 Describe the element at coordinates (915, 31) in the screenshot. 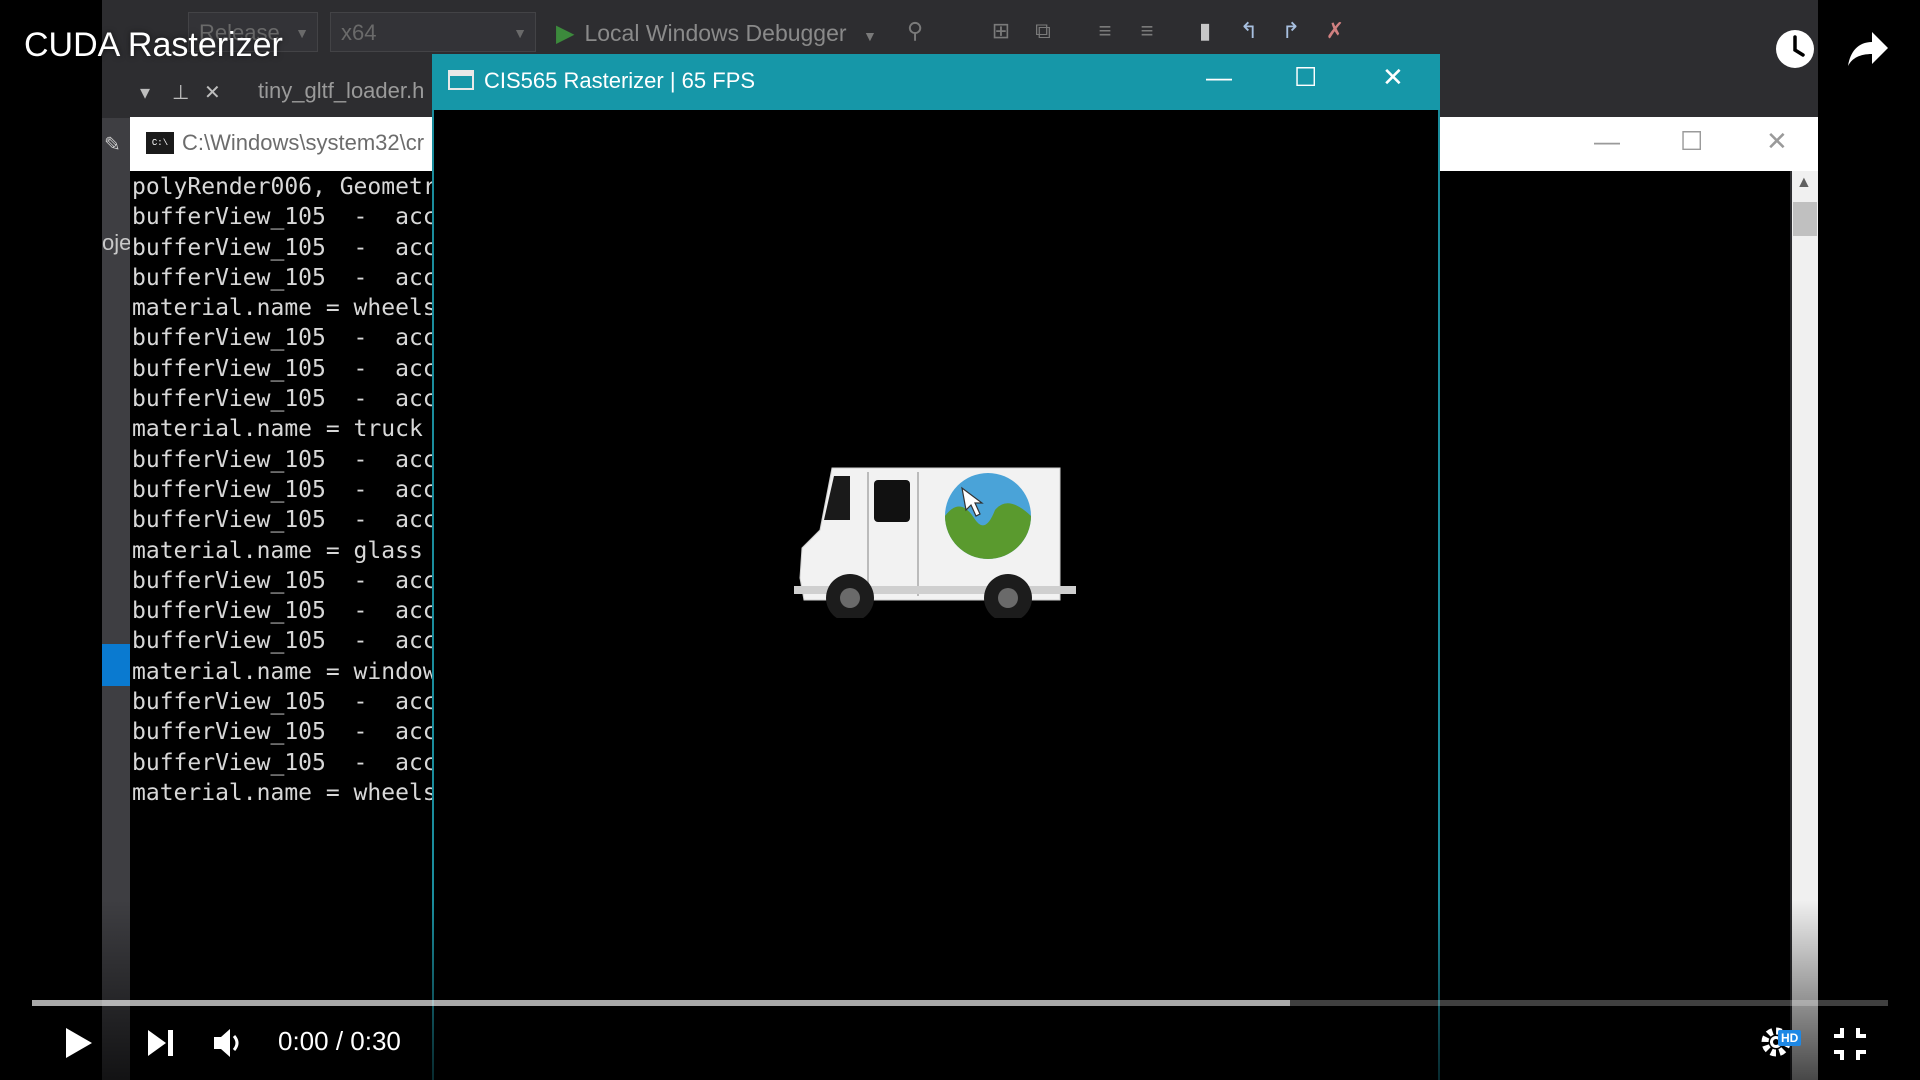

I see `find-icon: ⚲` at that location.